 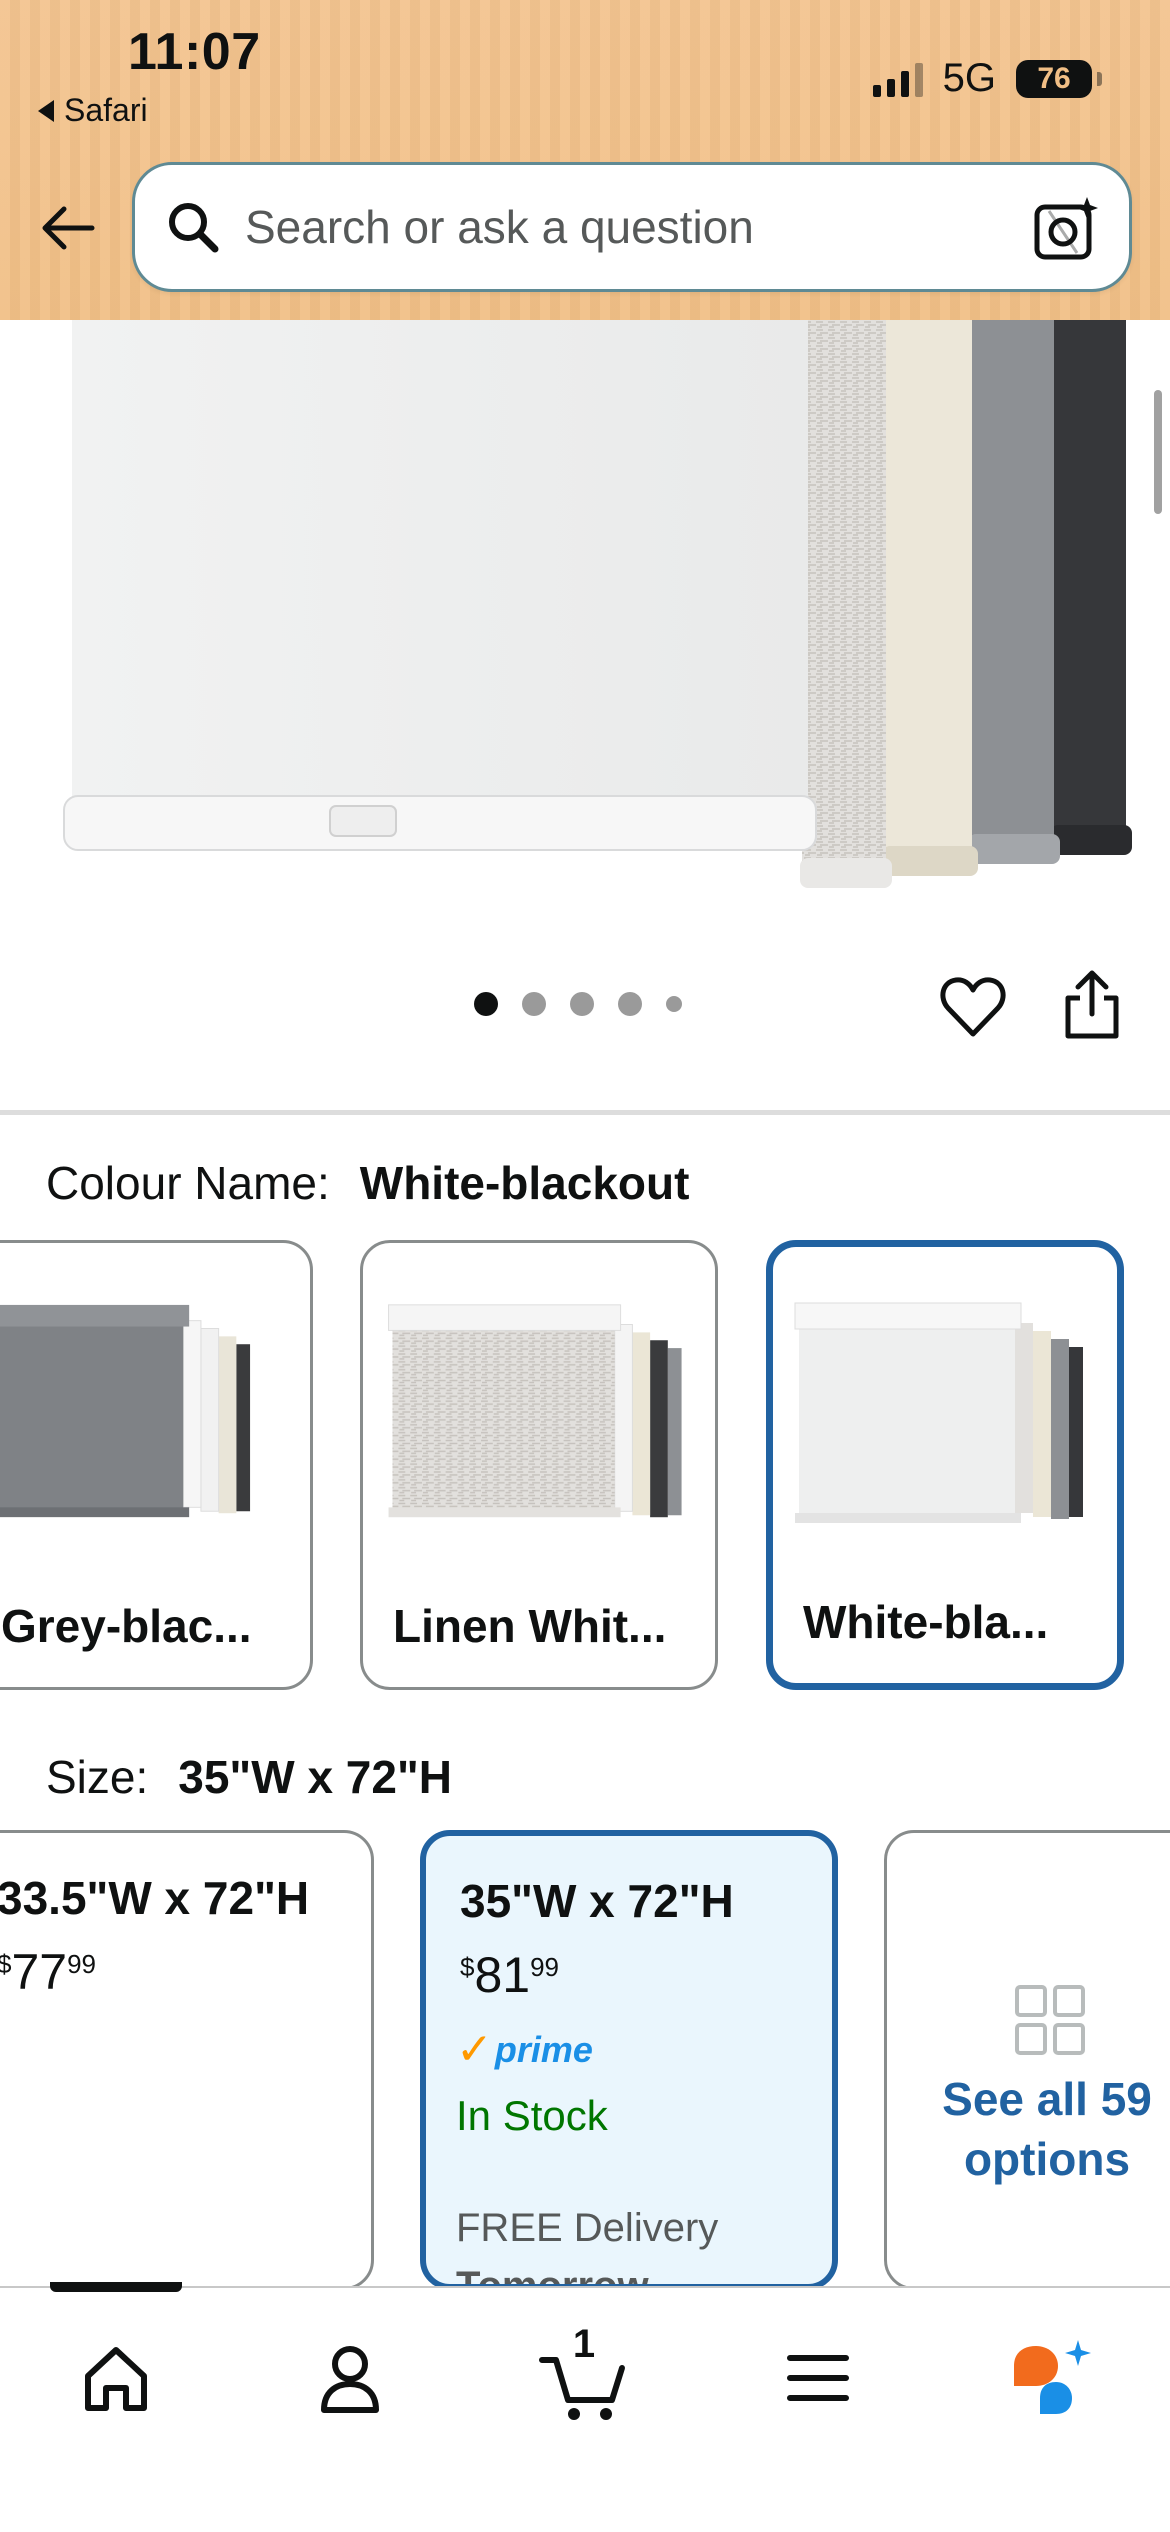 What do you see at coordinates (587, 2228) in the screenshot?
I see `delivery-info: FREE Delivery` at bounding box center [587, 2228].